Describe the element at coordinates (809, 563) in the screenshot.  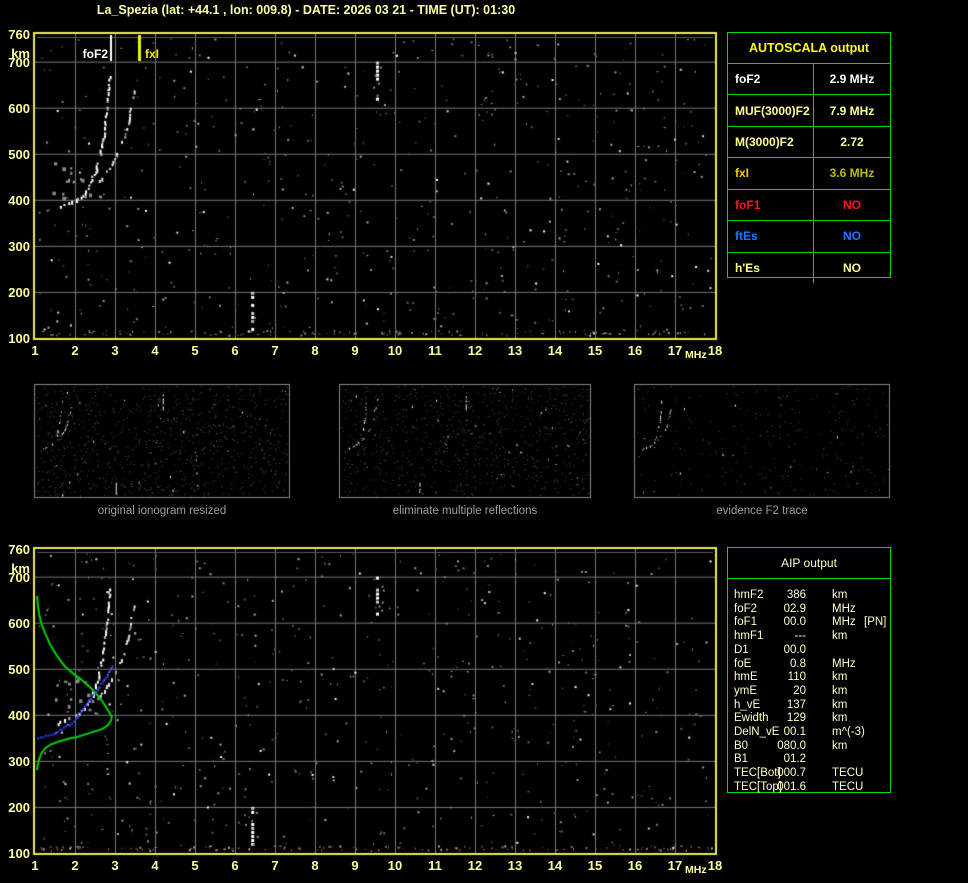
I see `aip-output-title: AIP output` at that location.